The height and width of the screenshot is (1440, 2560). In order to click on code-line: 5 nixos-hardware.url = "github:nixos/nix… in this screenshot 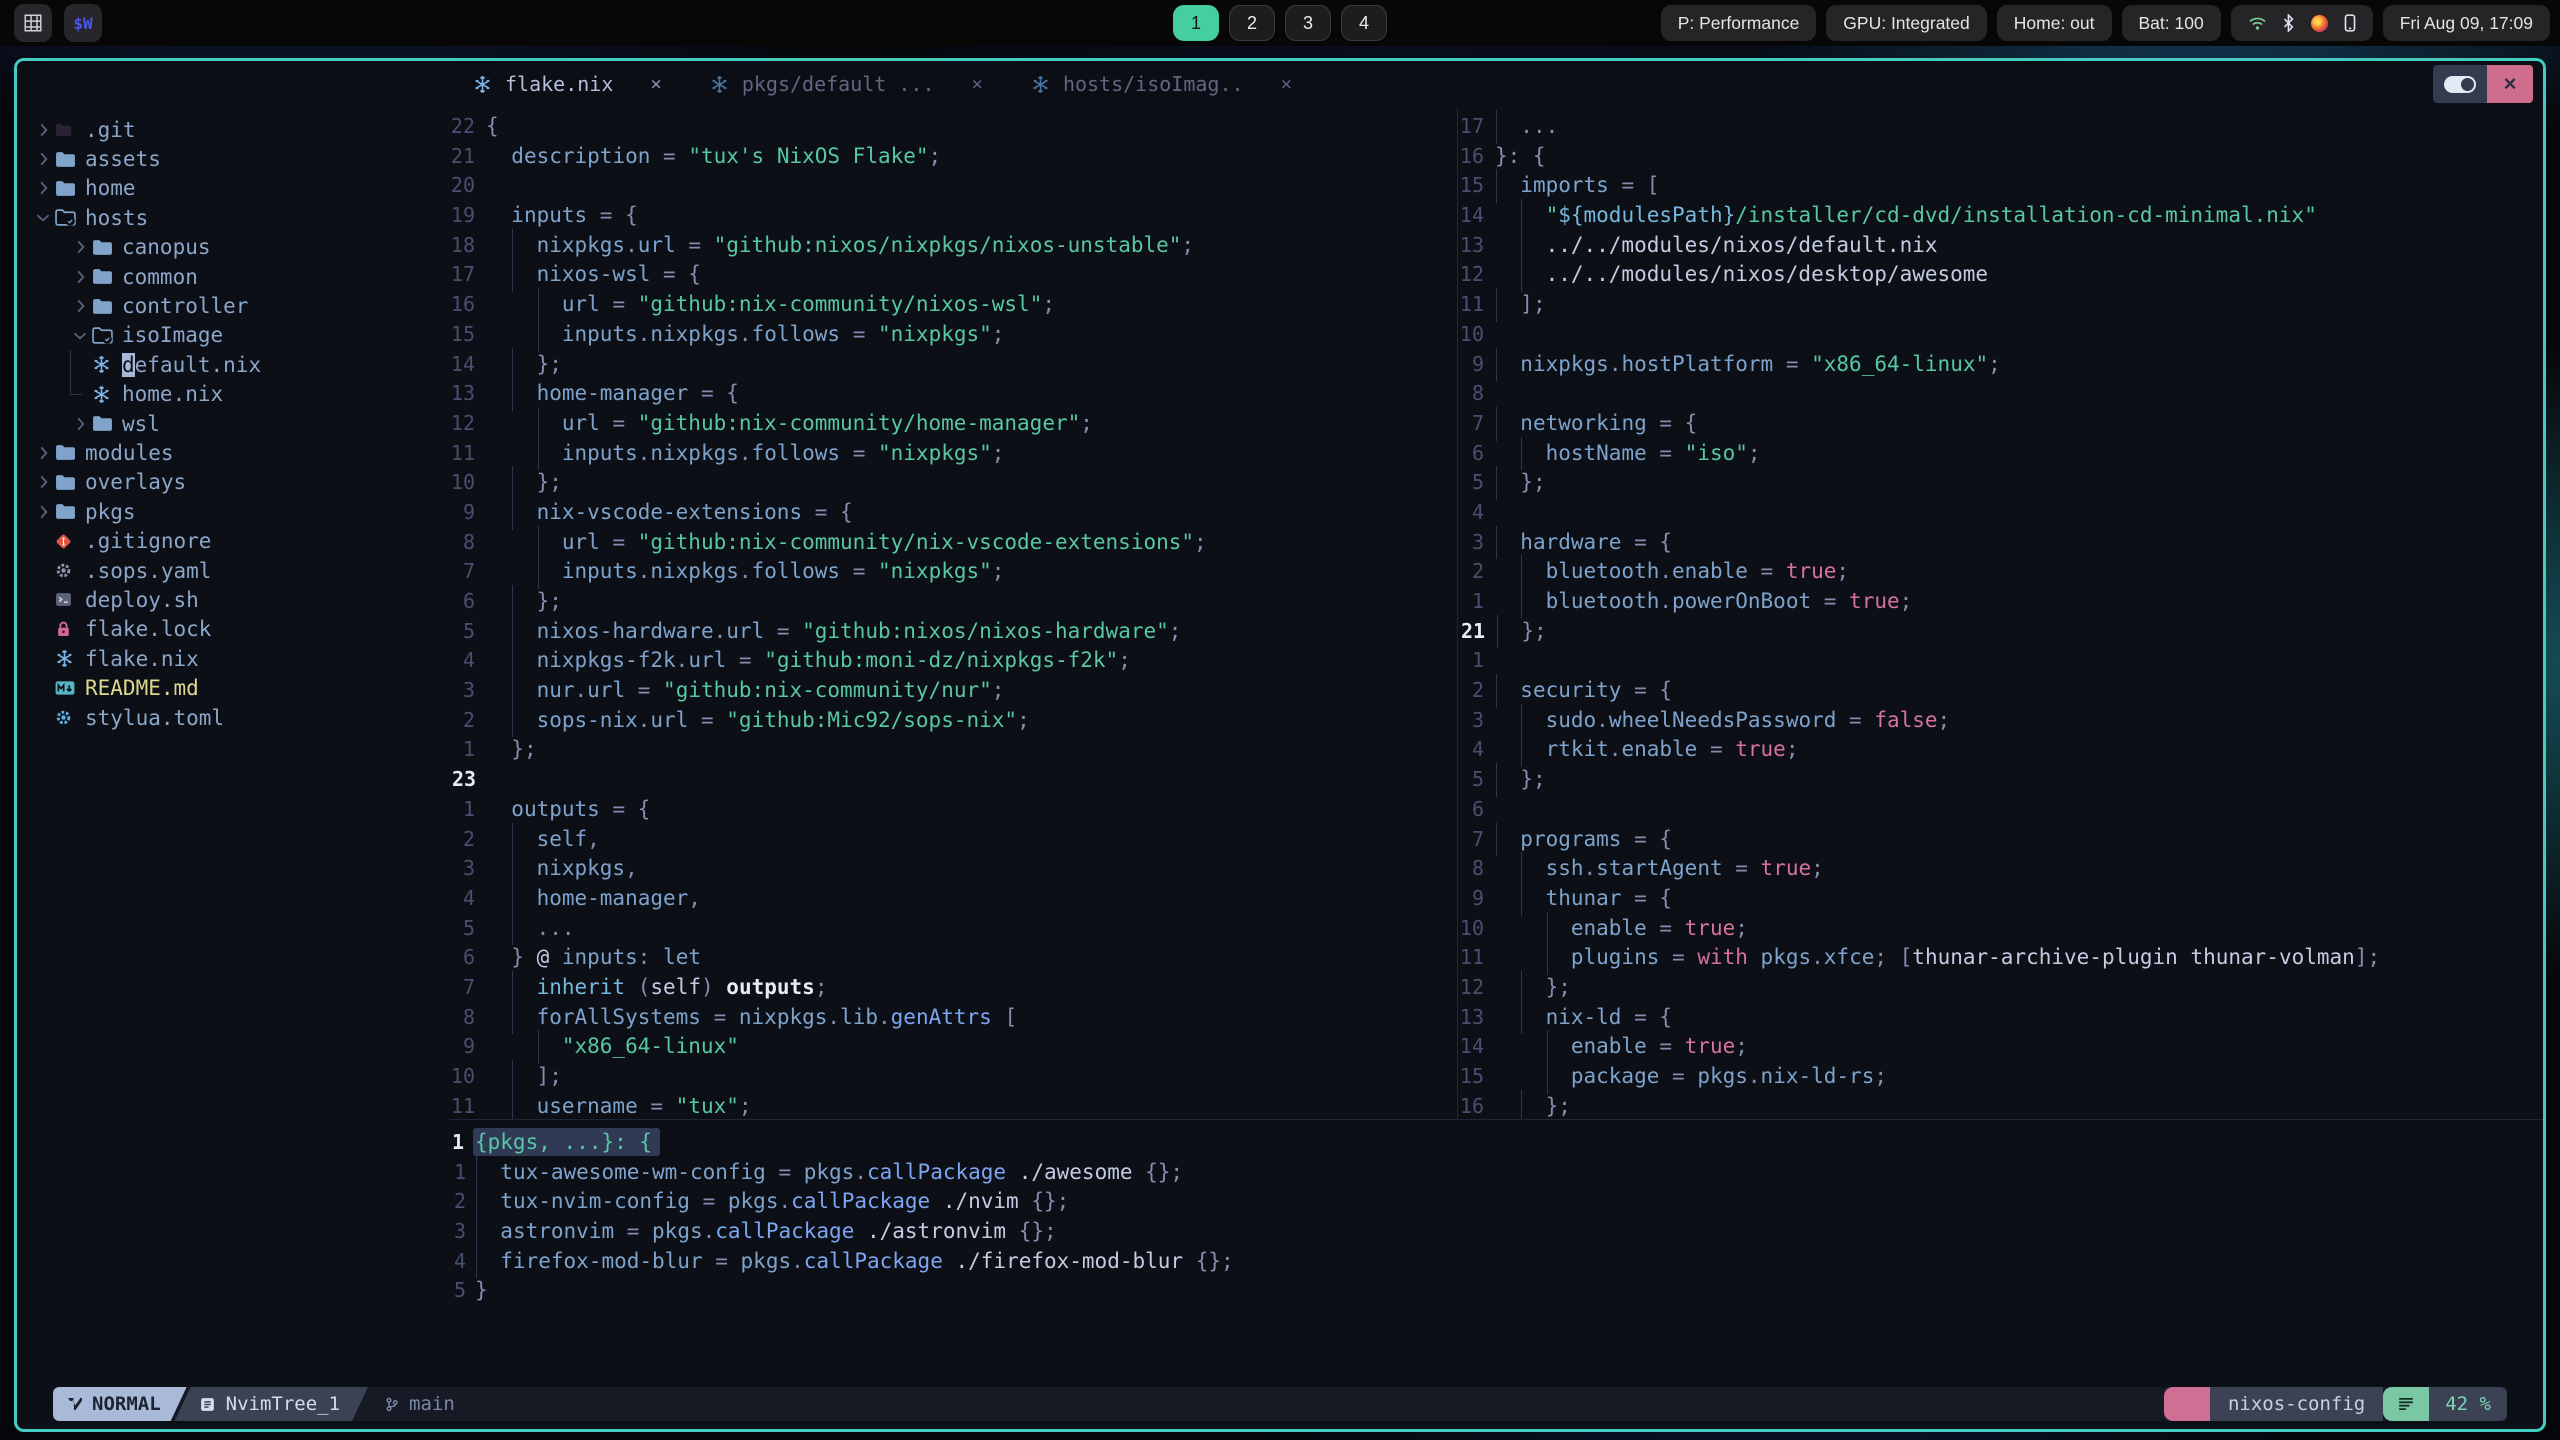, I will do `click(953, 631)`.